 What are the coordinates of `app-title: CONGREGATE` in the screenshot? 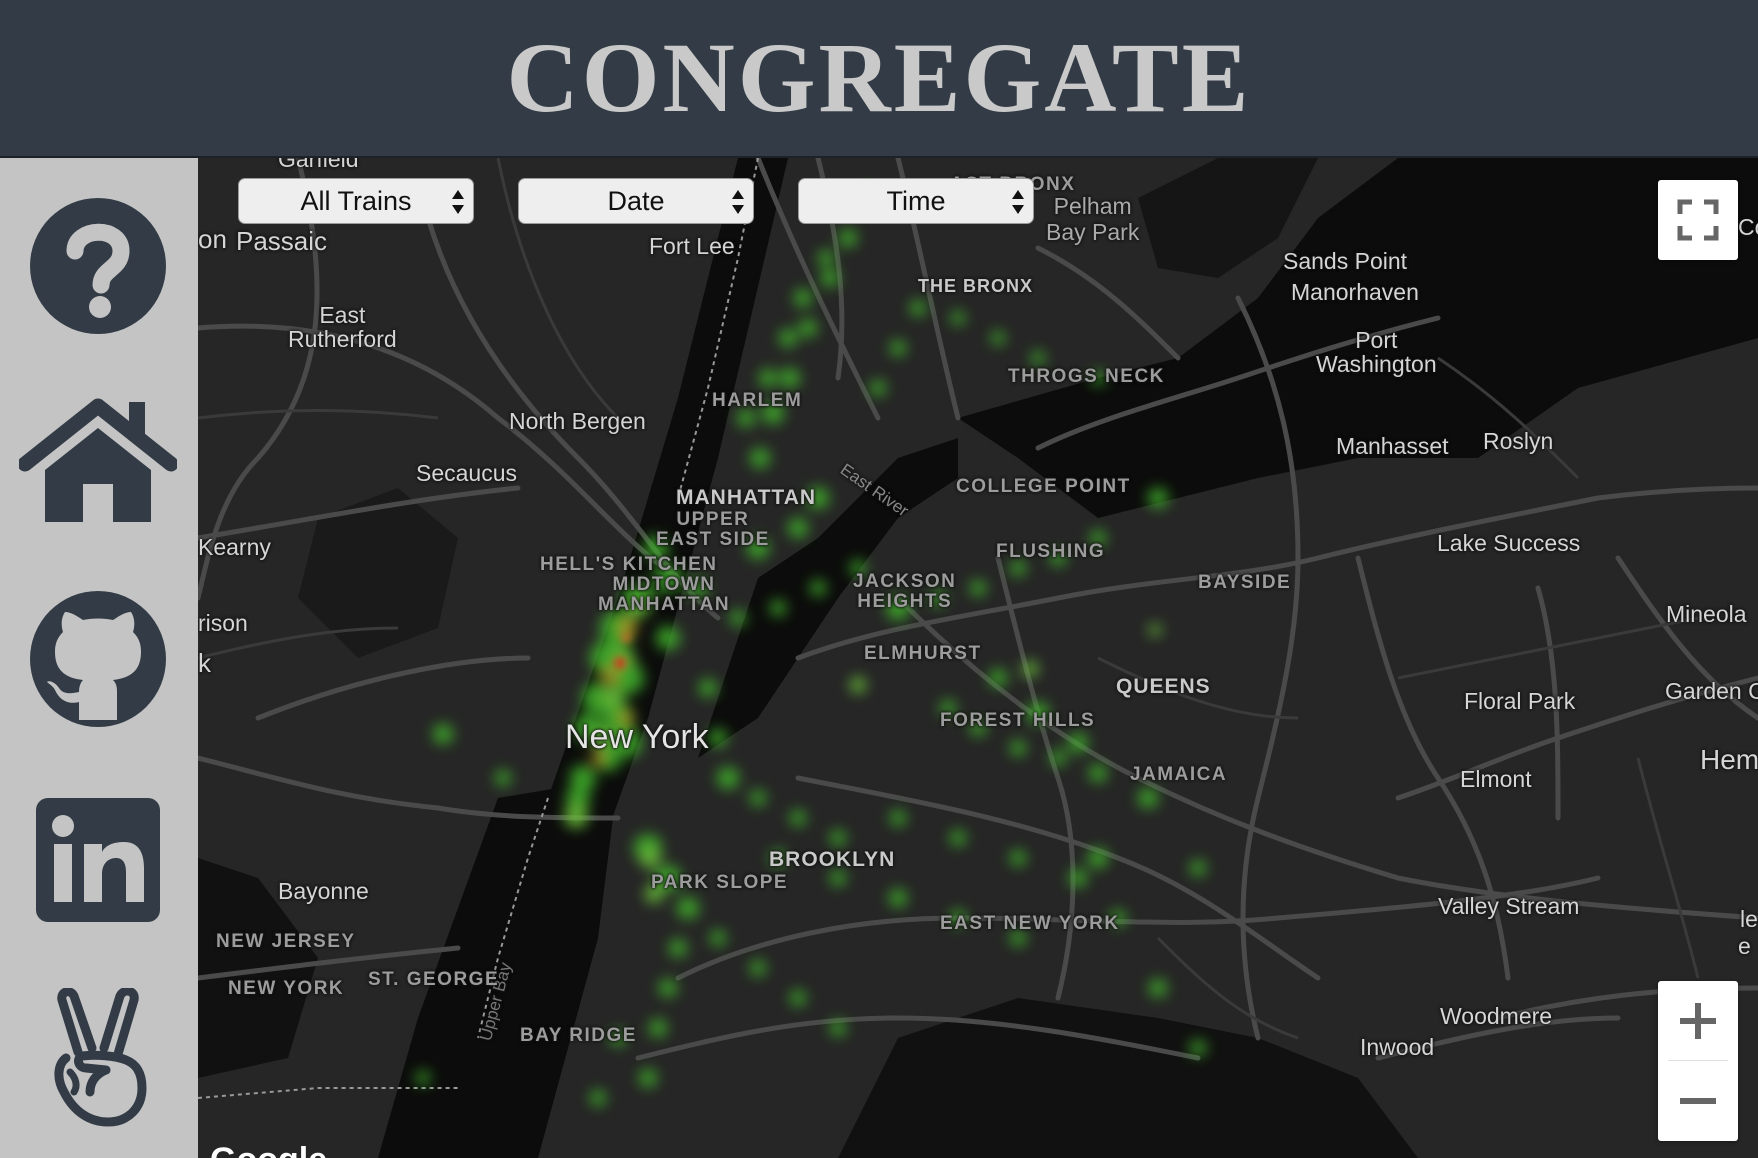 It's located at (879, 77).